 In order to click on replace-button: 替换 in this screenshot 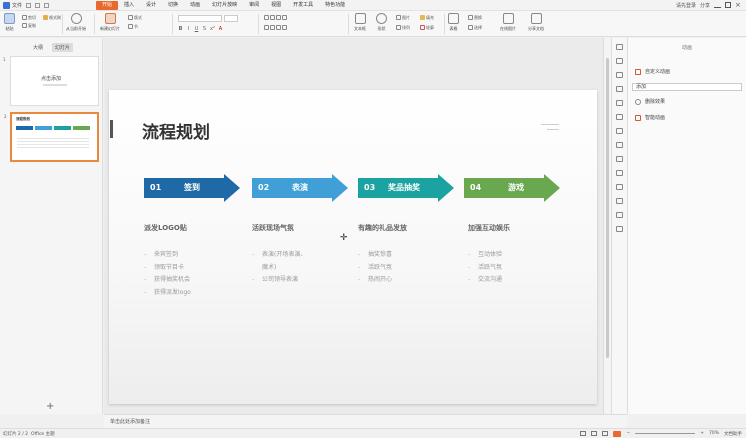, I will do `click(475, 17)`.